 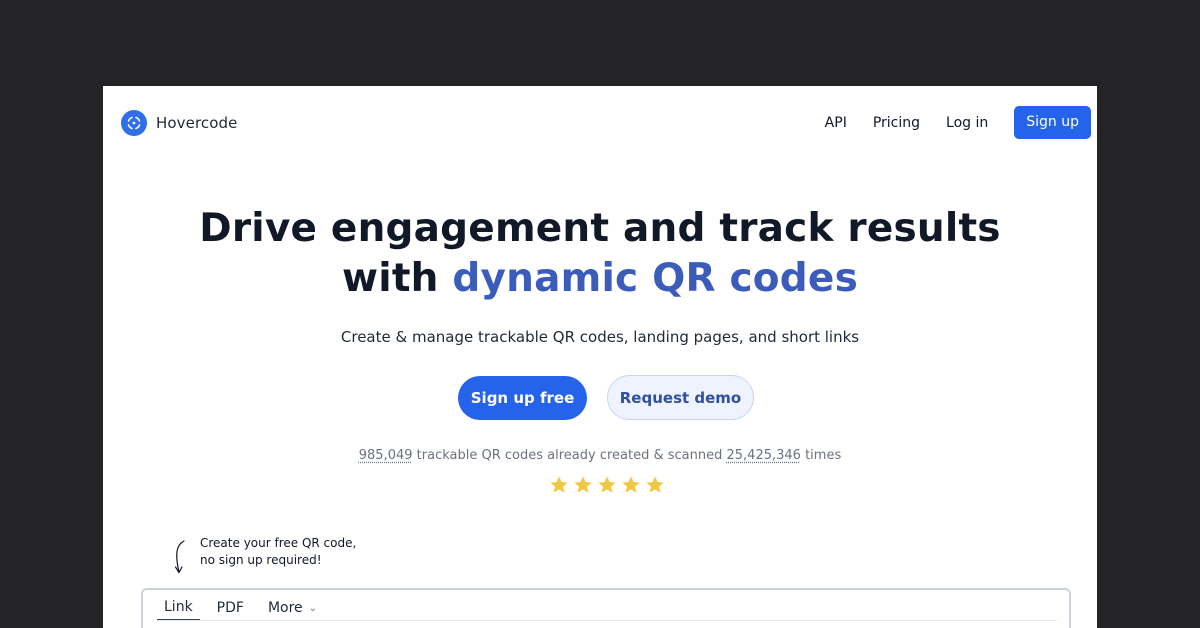 What do you see at coordinates (967, 123) in the screenshot?
I see `nav-link-login: Log in` at bounding box center [967, 123].